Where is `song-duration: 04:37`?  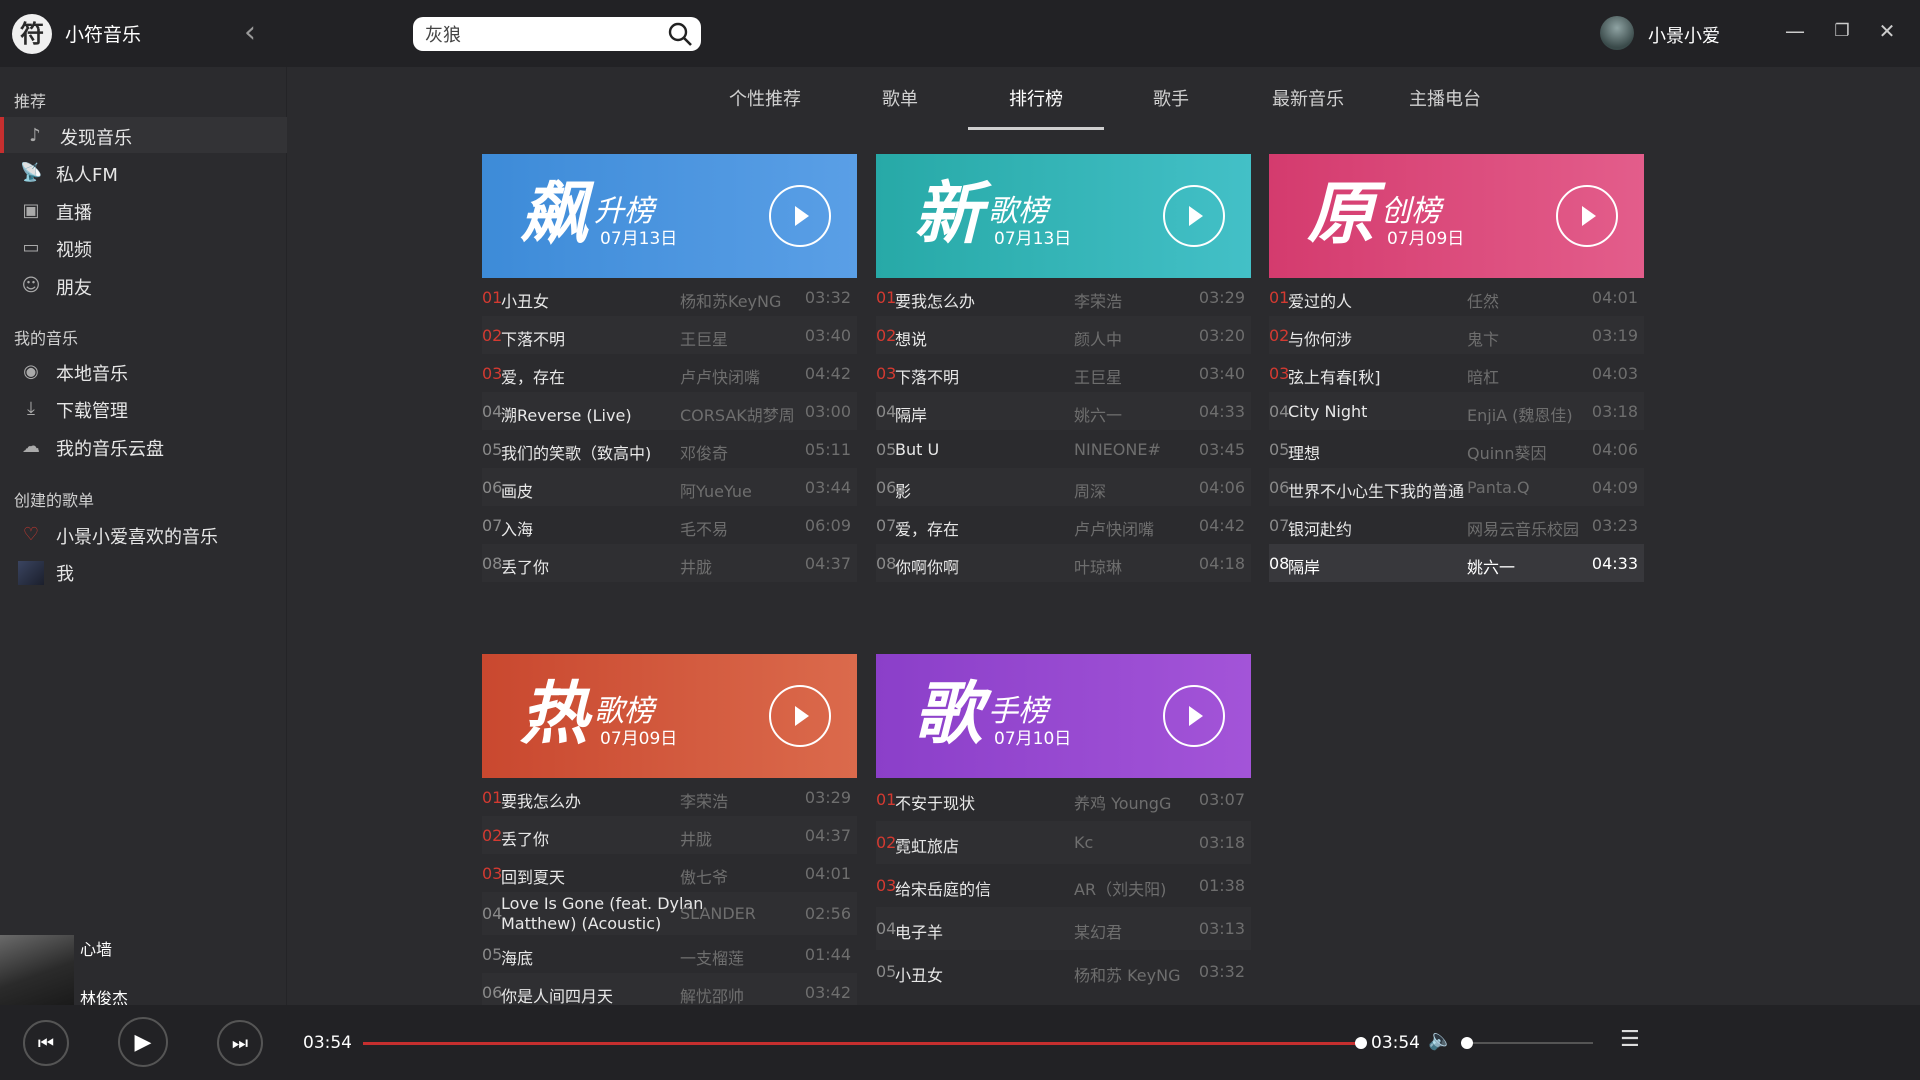
song-duration: 04:37 is located at coordinates (827, 563).